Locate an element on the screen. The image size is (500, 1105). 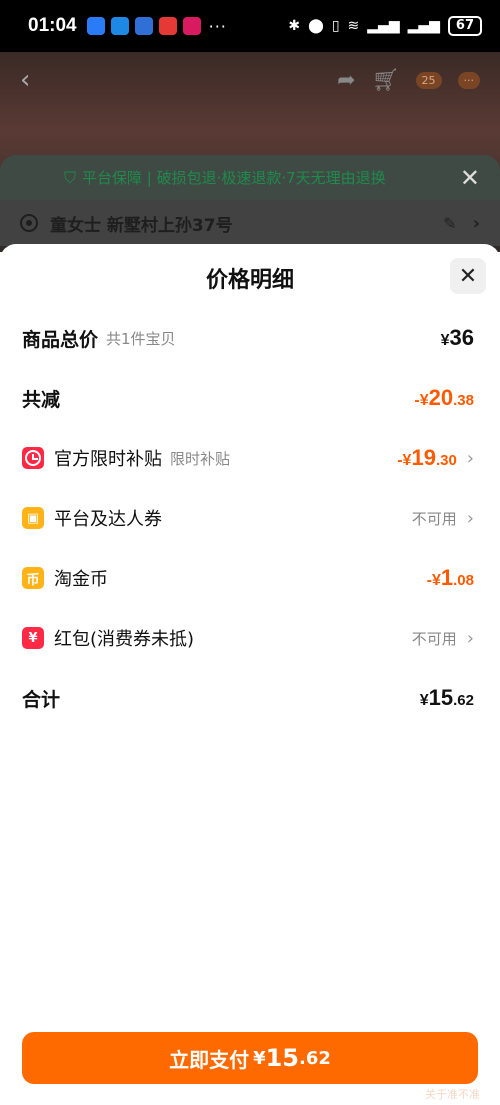
row-label: 合计 is located at coordinates (41, 699).